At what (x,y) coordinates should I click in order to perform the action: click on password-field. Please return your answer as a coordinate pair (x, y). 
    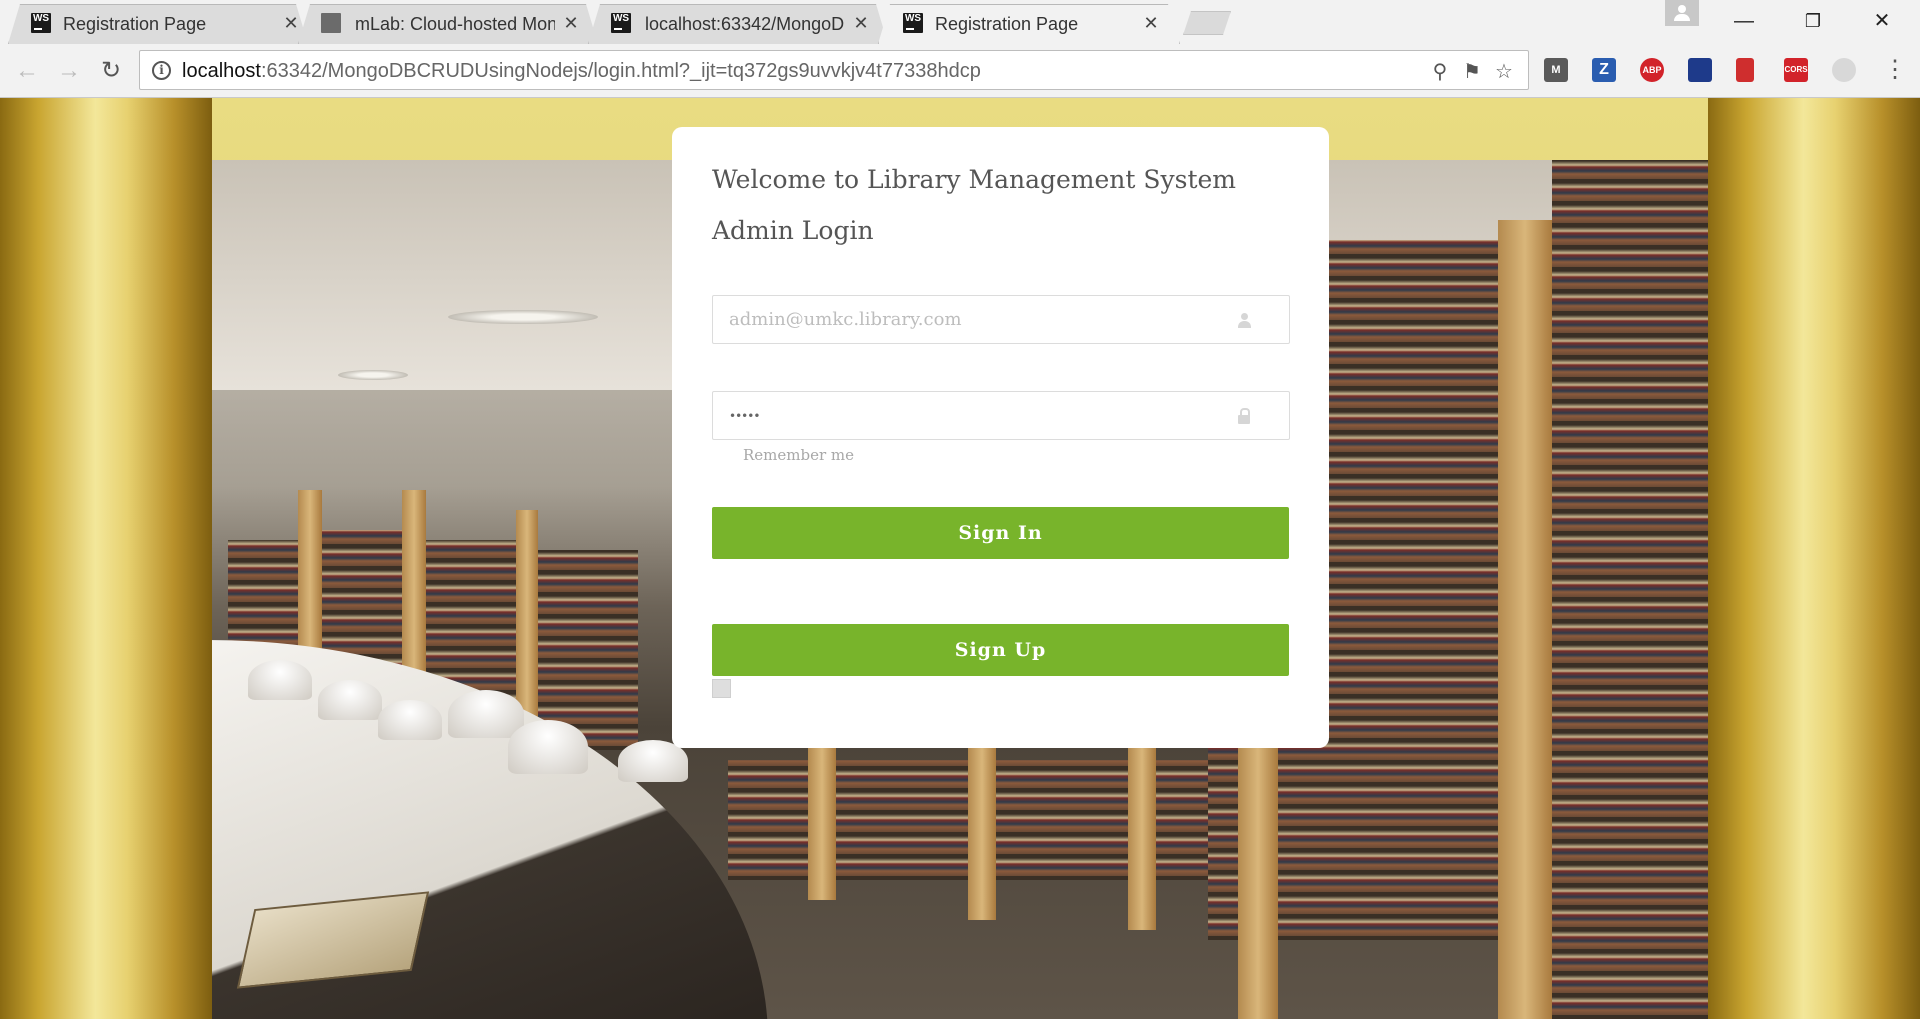
    Looking at the image, I should click on (1001, 415).